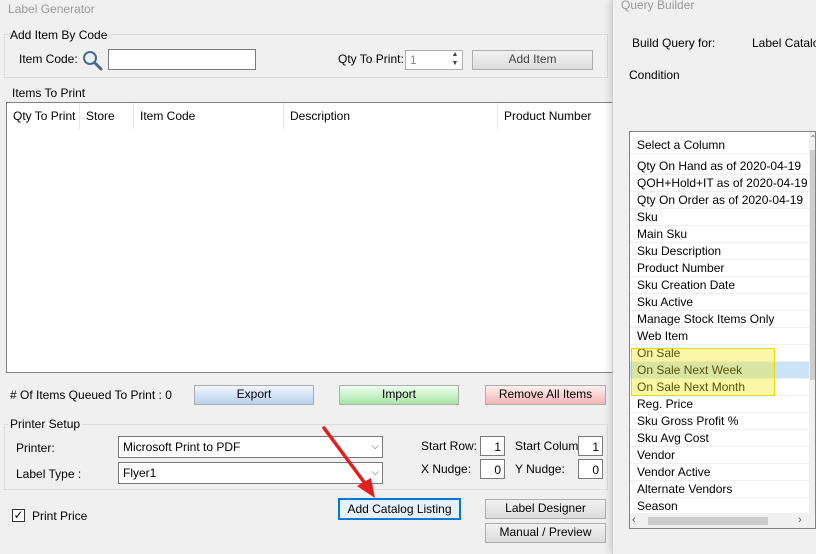 This screenshot has width=816, height=554. Describe the element at coordinates (719, 472) in the screenshot. I see `list-item: Vendor Active` at that location.